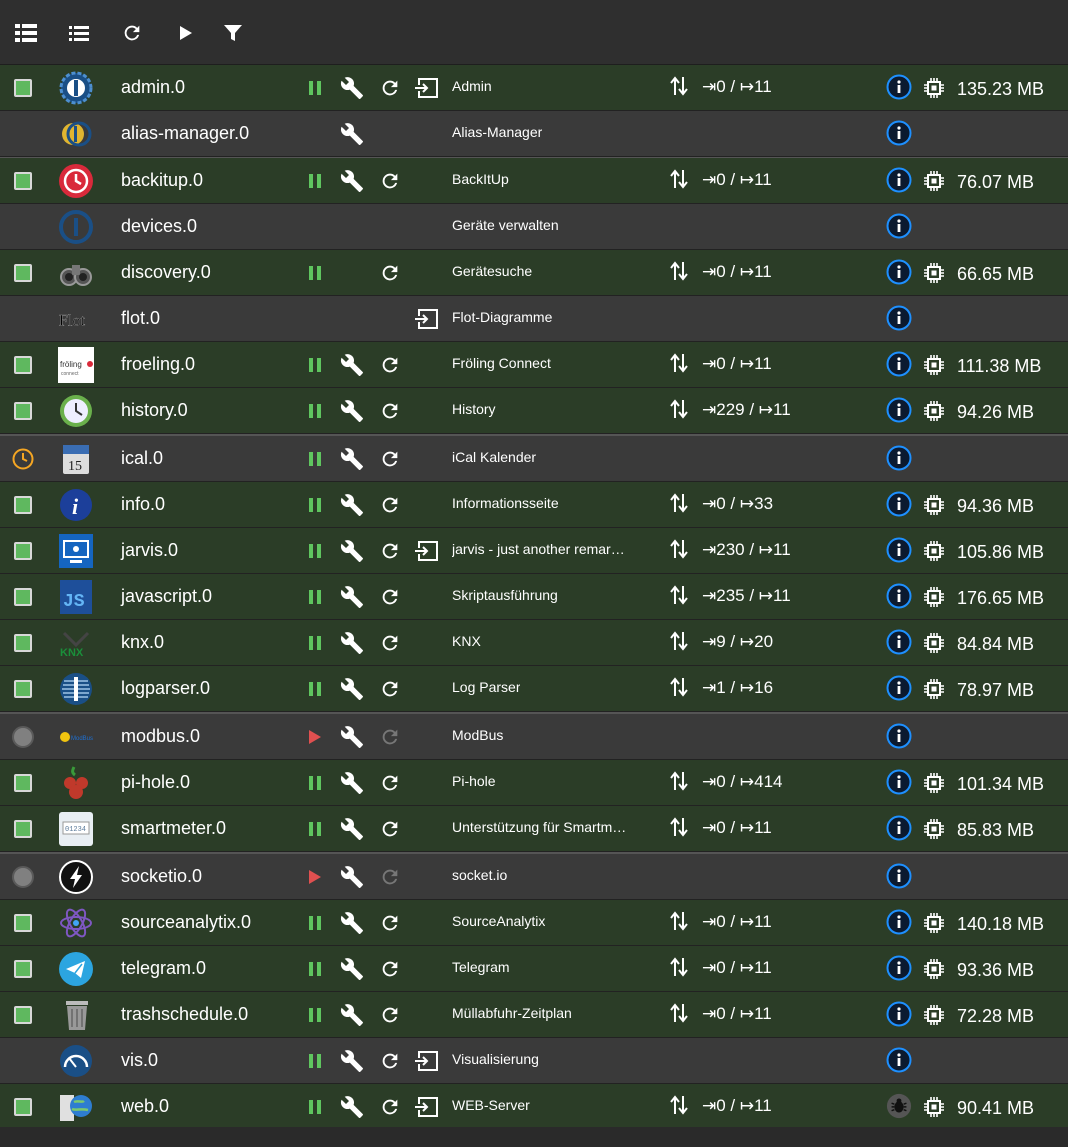  What do you see at coordinates (79, 33) in the screenshot?
I see `compact-list-icon` at bounding box center [79, 33].